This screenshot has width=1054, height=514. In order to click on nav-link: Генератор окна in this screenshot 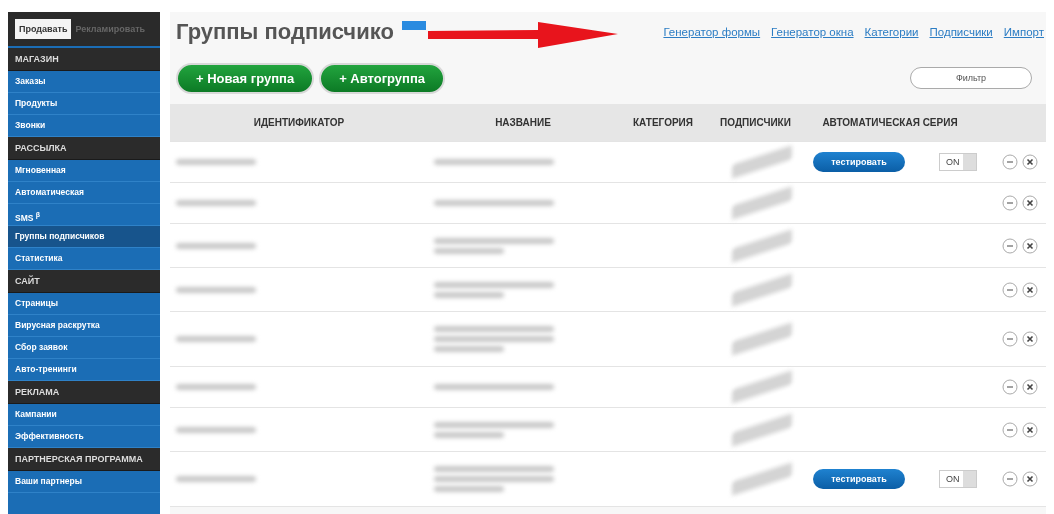, I will do `click(812, 32)`.